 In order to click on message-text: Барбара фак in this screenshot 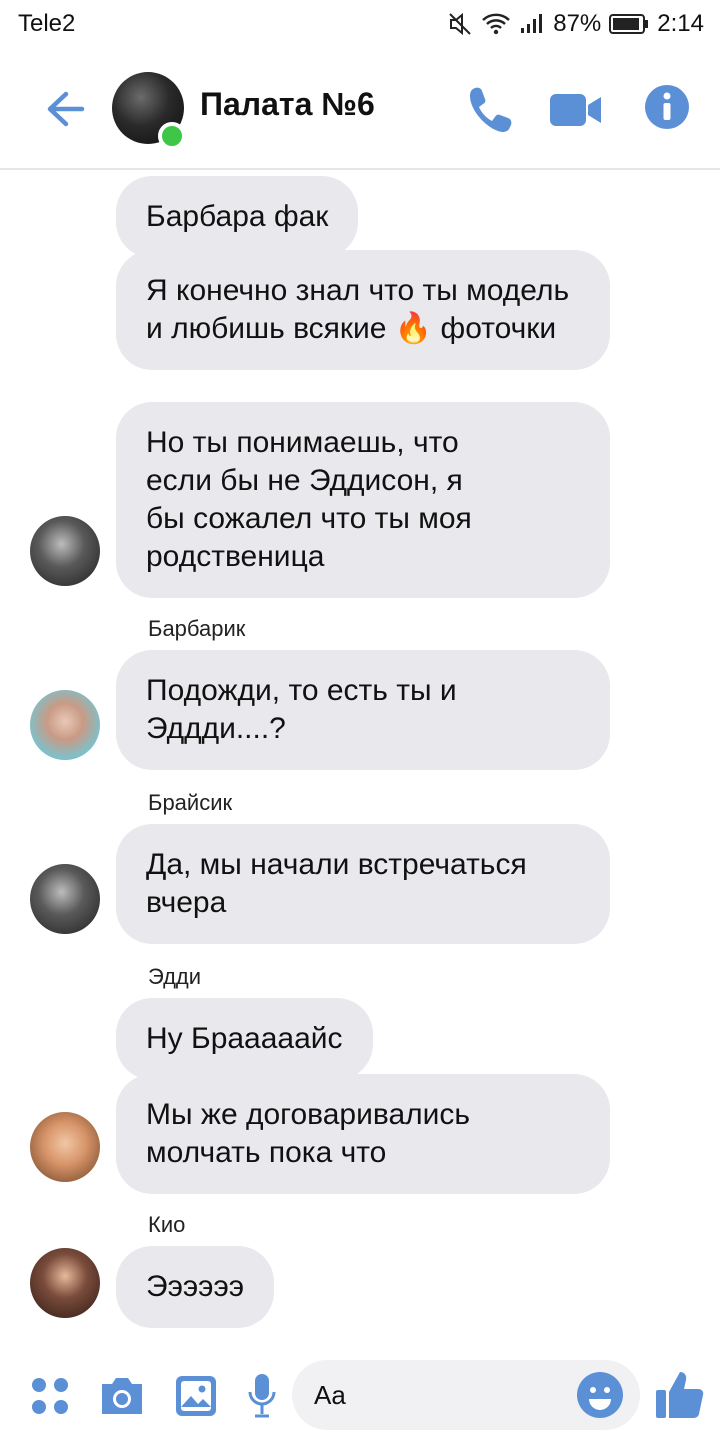, I will do `click(237, 216)`.